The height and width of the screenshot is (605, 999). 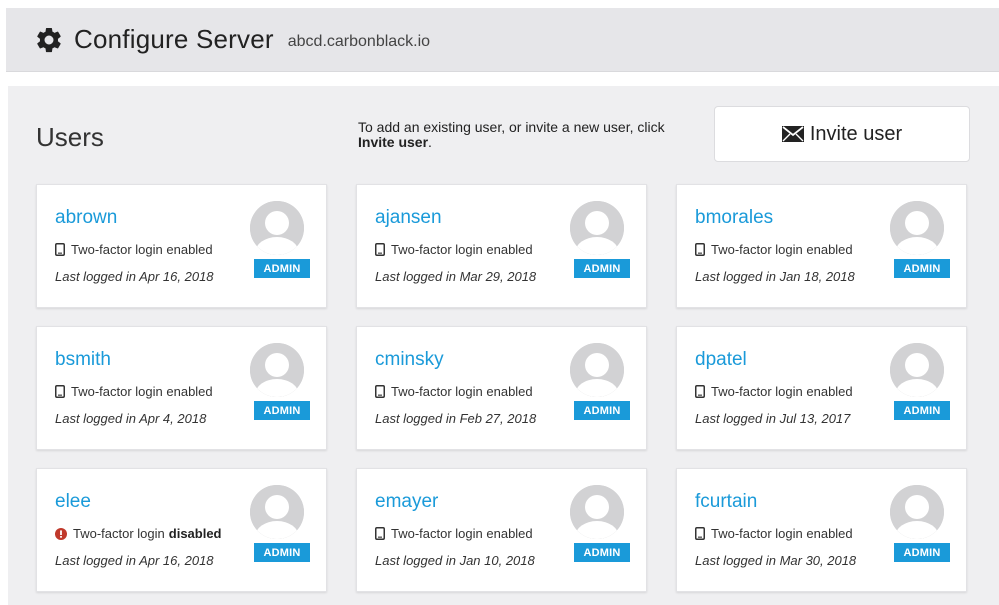 I want to click on two-factor-status: Two-factor login disabled, so click(x=138, y=533).